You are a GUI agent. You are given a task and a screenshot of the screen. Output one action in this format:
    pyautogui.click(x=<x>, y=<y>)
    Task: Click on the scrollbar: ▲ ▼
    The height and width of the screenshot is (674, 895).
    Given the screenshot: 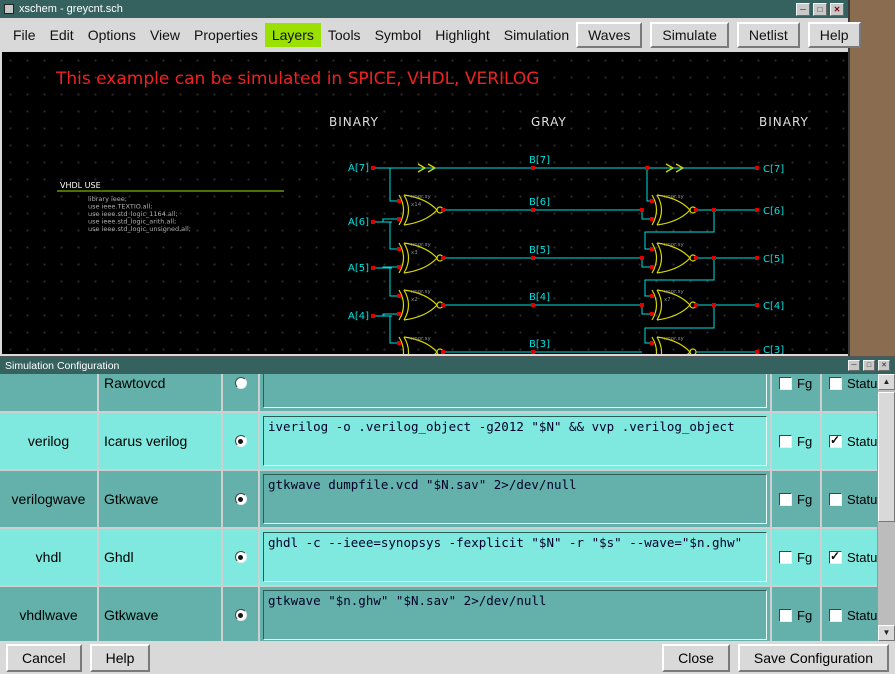 What is the action you would take?
    pyautogui.click(x=886, y=507)
    